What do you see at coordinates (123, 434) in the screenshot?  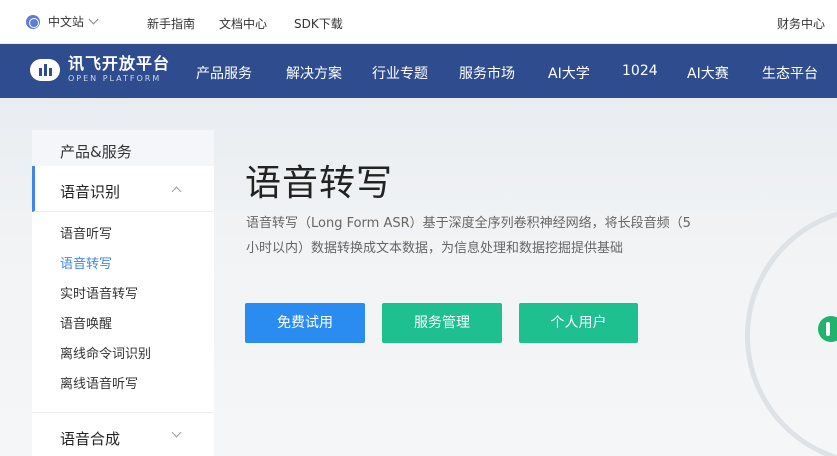 I see `sidebar-group-speech-synthesis: 语音合成` at bounding box center [123, 434].